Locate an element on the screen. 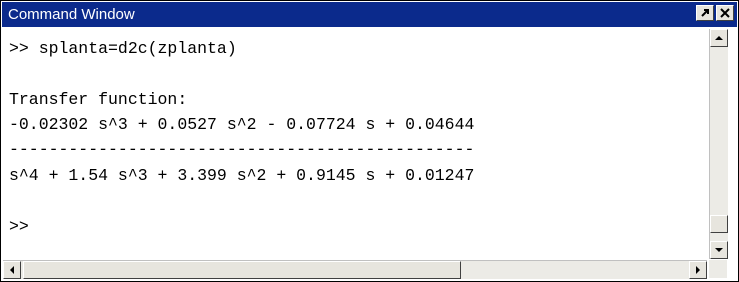  undock-arrow-icon is located at coordinates (705, 13).